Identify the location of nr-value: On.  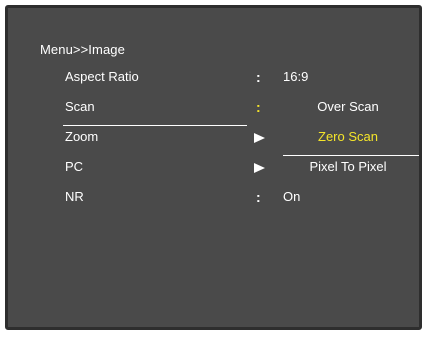
(292, 196).